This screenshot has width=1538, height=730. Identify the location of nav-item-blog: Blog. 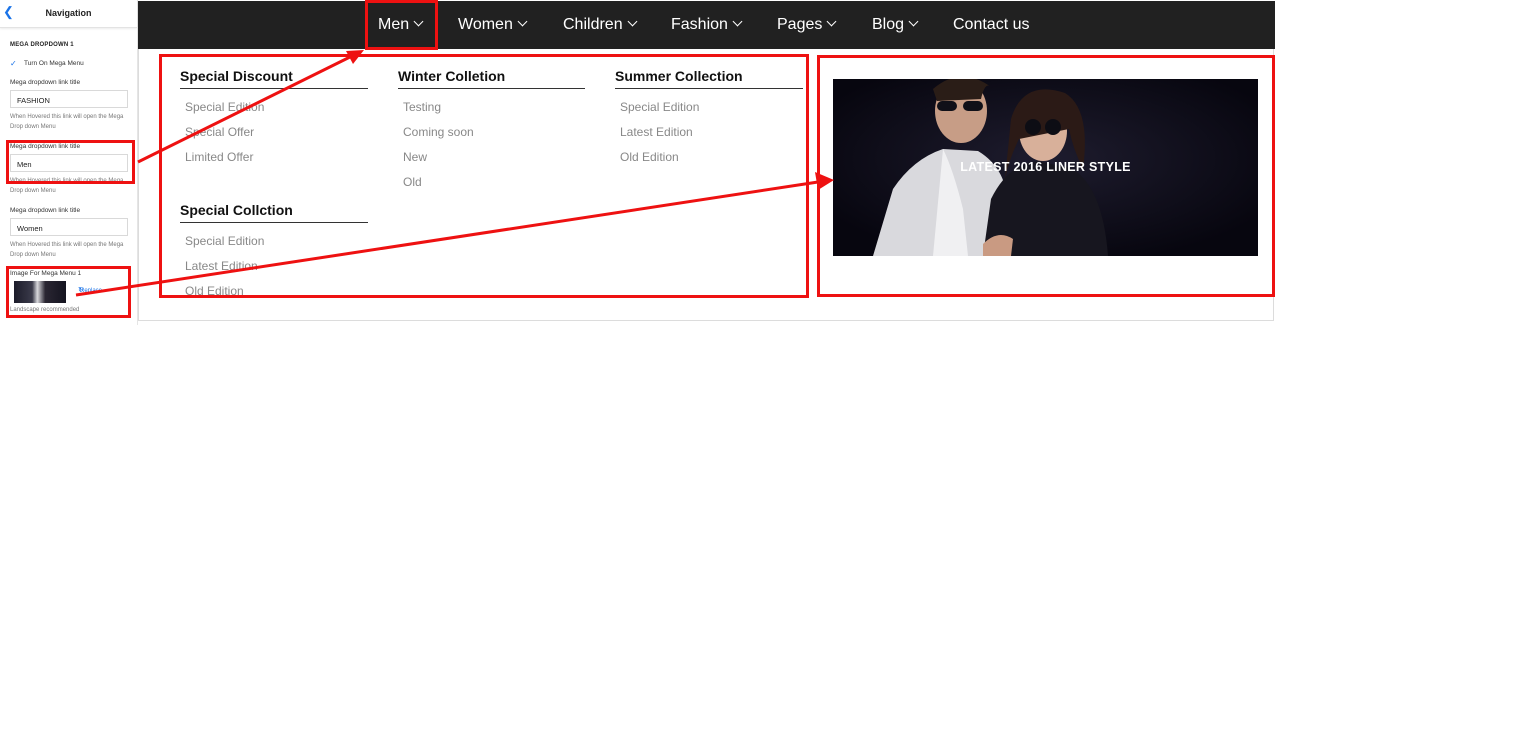
(895, 25).